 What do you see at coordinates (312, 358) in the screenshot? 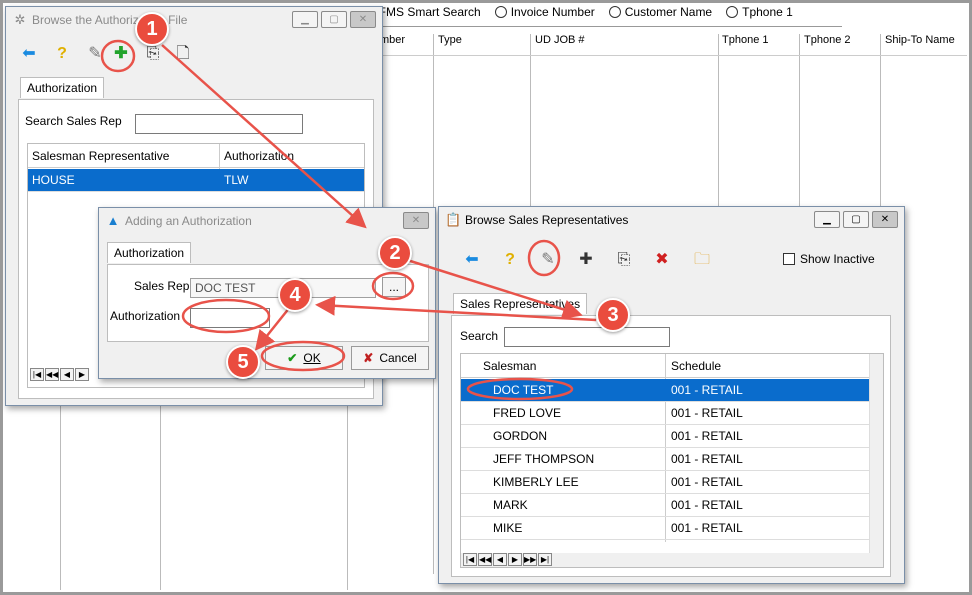
I see `ok-label: OK` at bounding box center [312, 358].